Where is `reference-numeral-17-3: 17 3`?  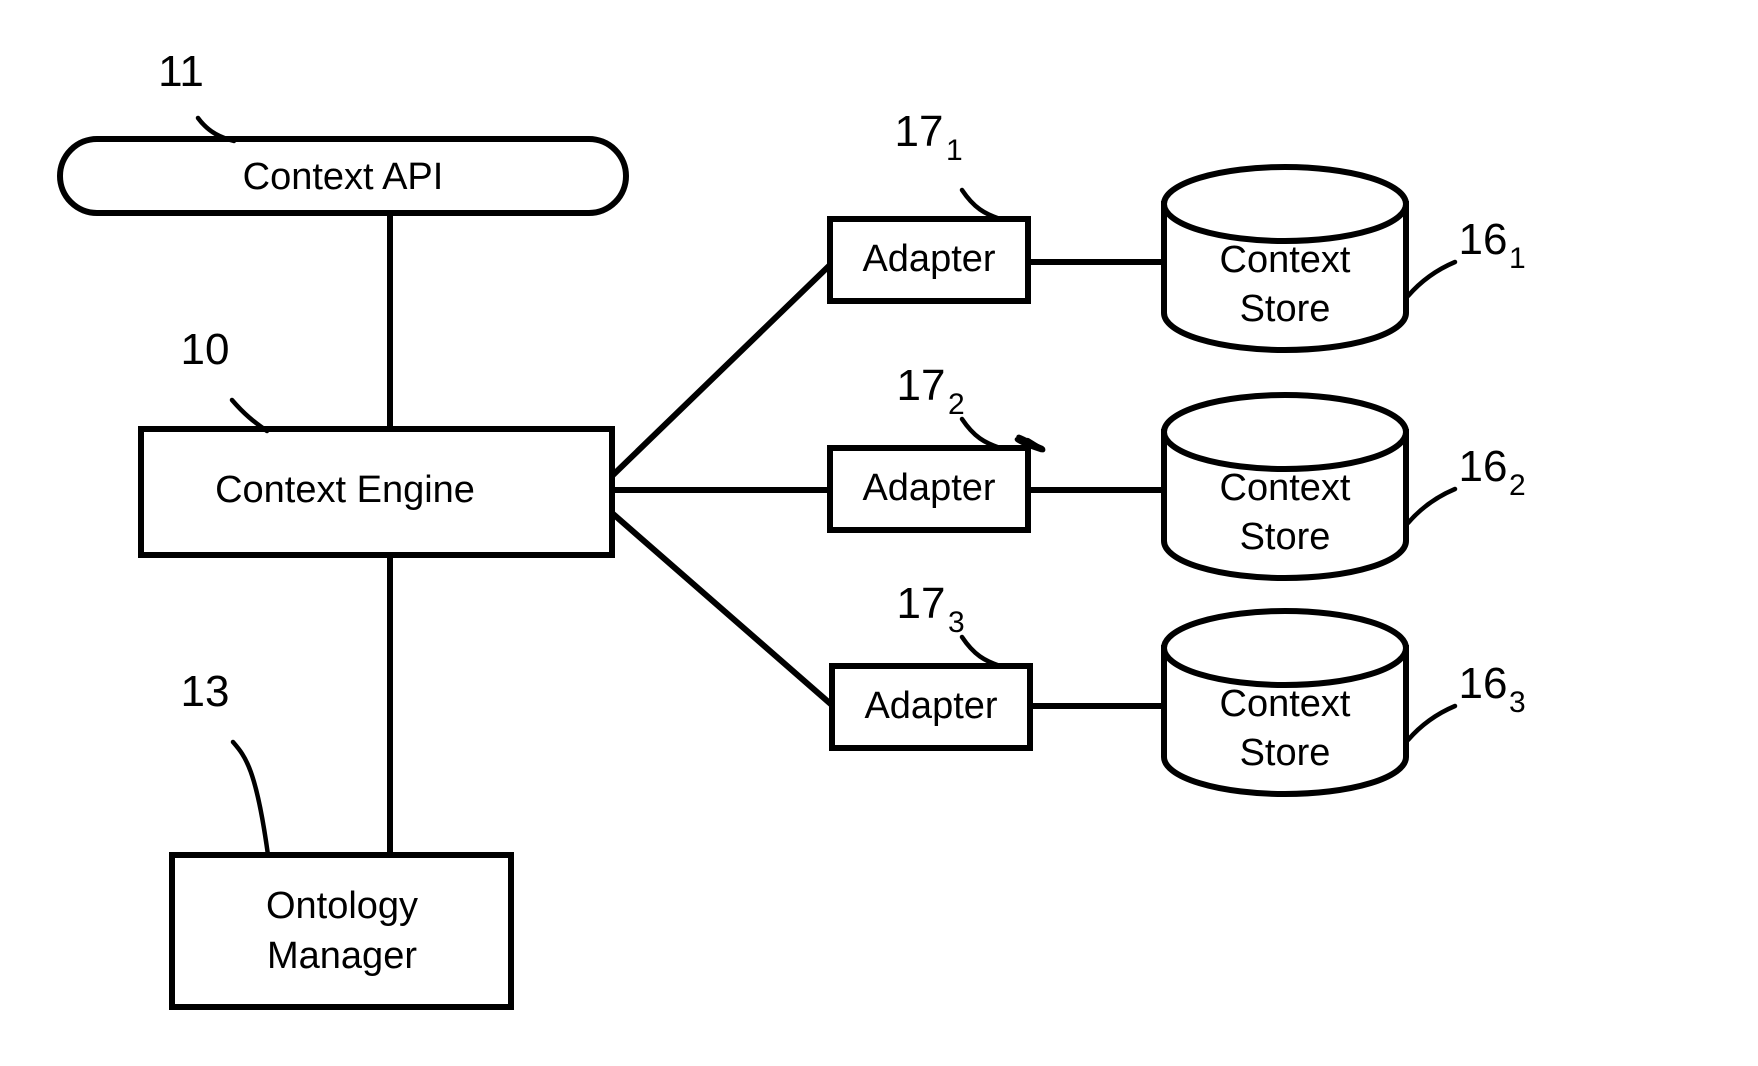
reference-numeral-17-3: 17 3 is located at coordinates (931, 609).